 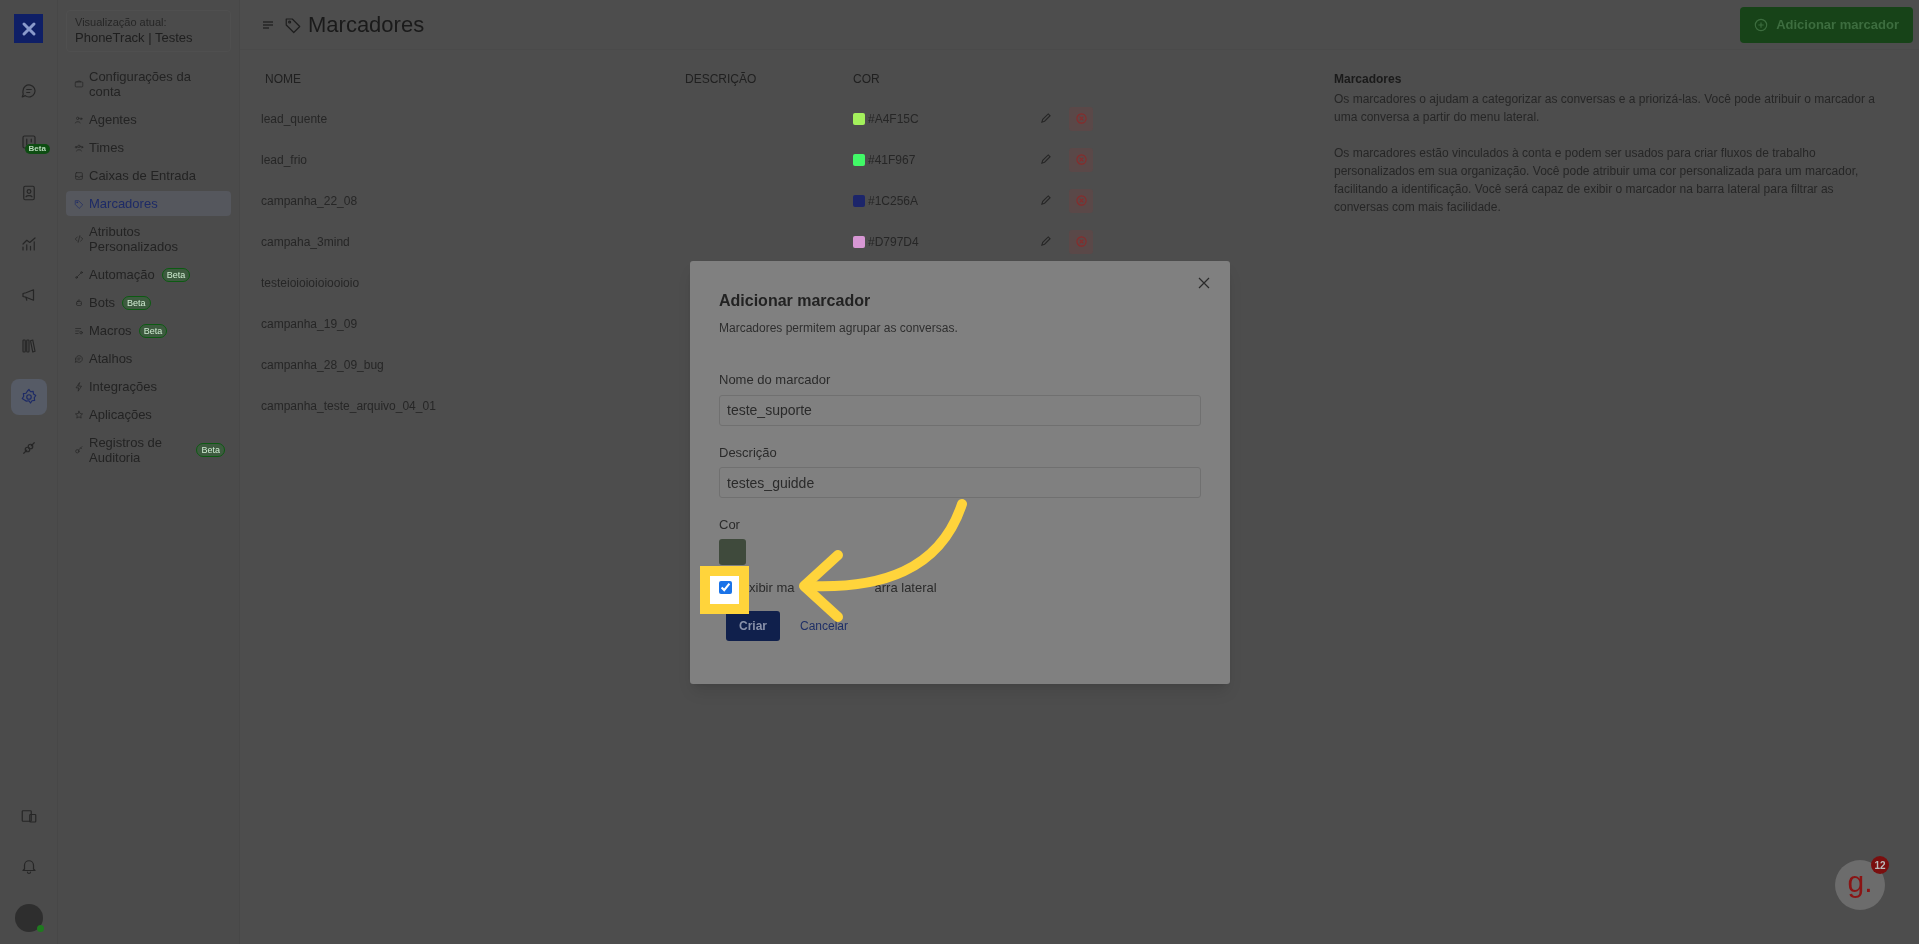 What do you see at coordinates (753, 625) in the screenshot?
I see `create-button: Criar` at bounding box center [753, 625].